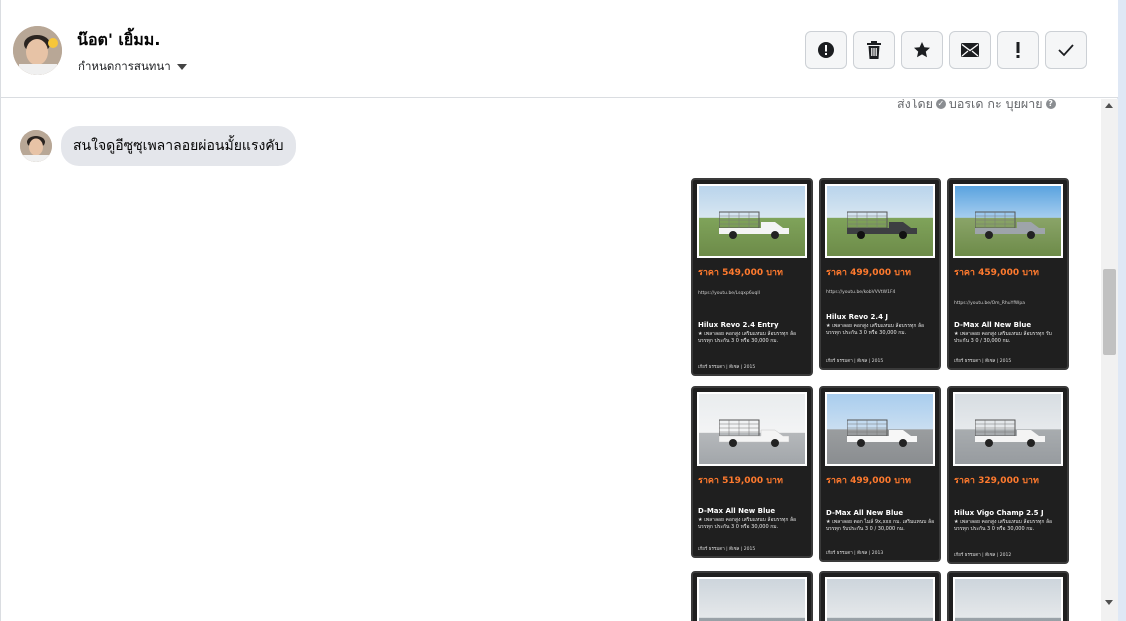 This screenshot has height=621, width=1126. I want to click on scroll-thumb, so click(1109, 312).